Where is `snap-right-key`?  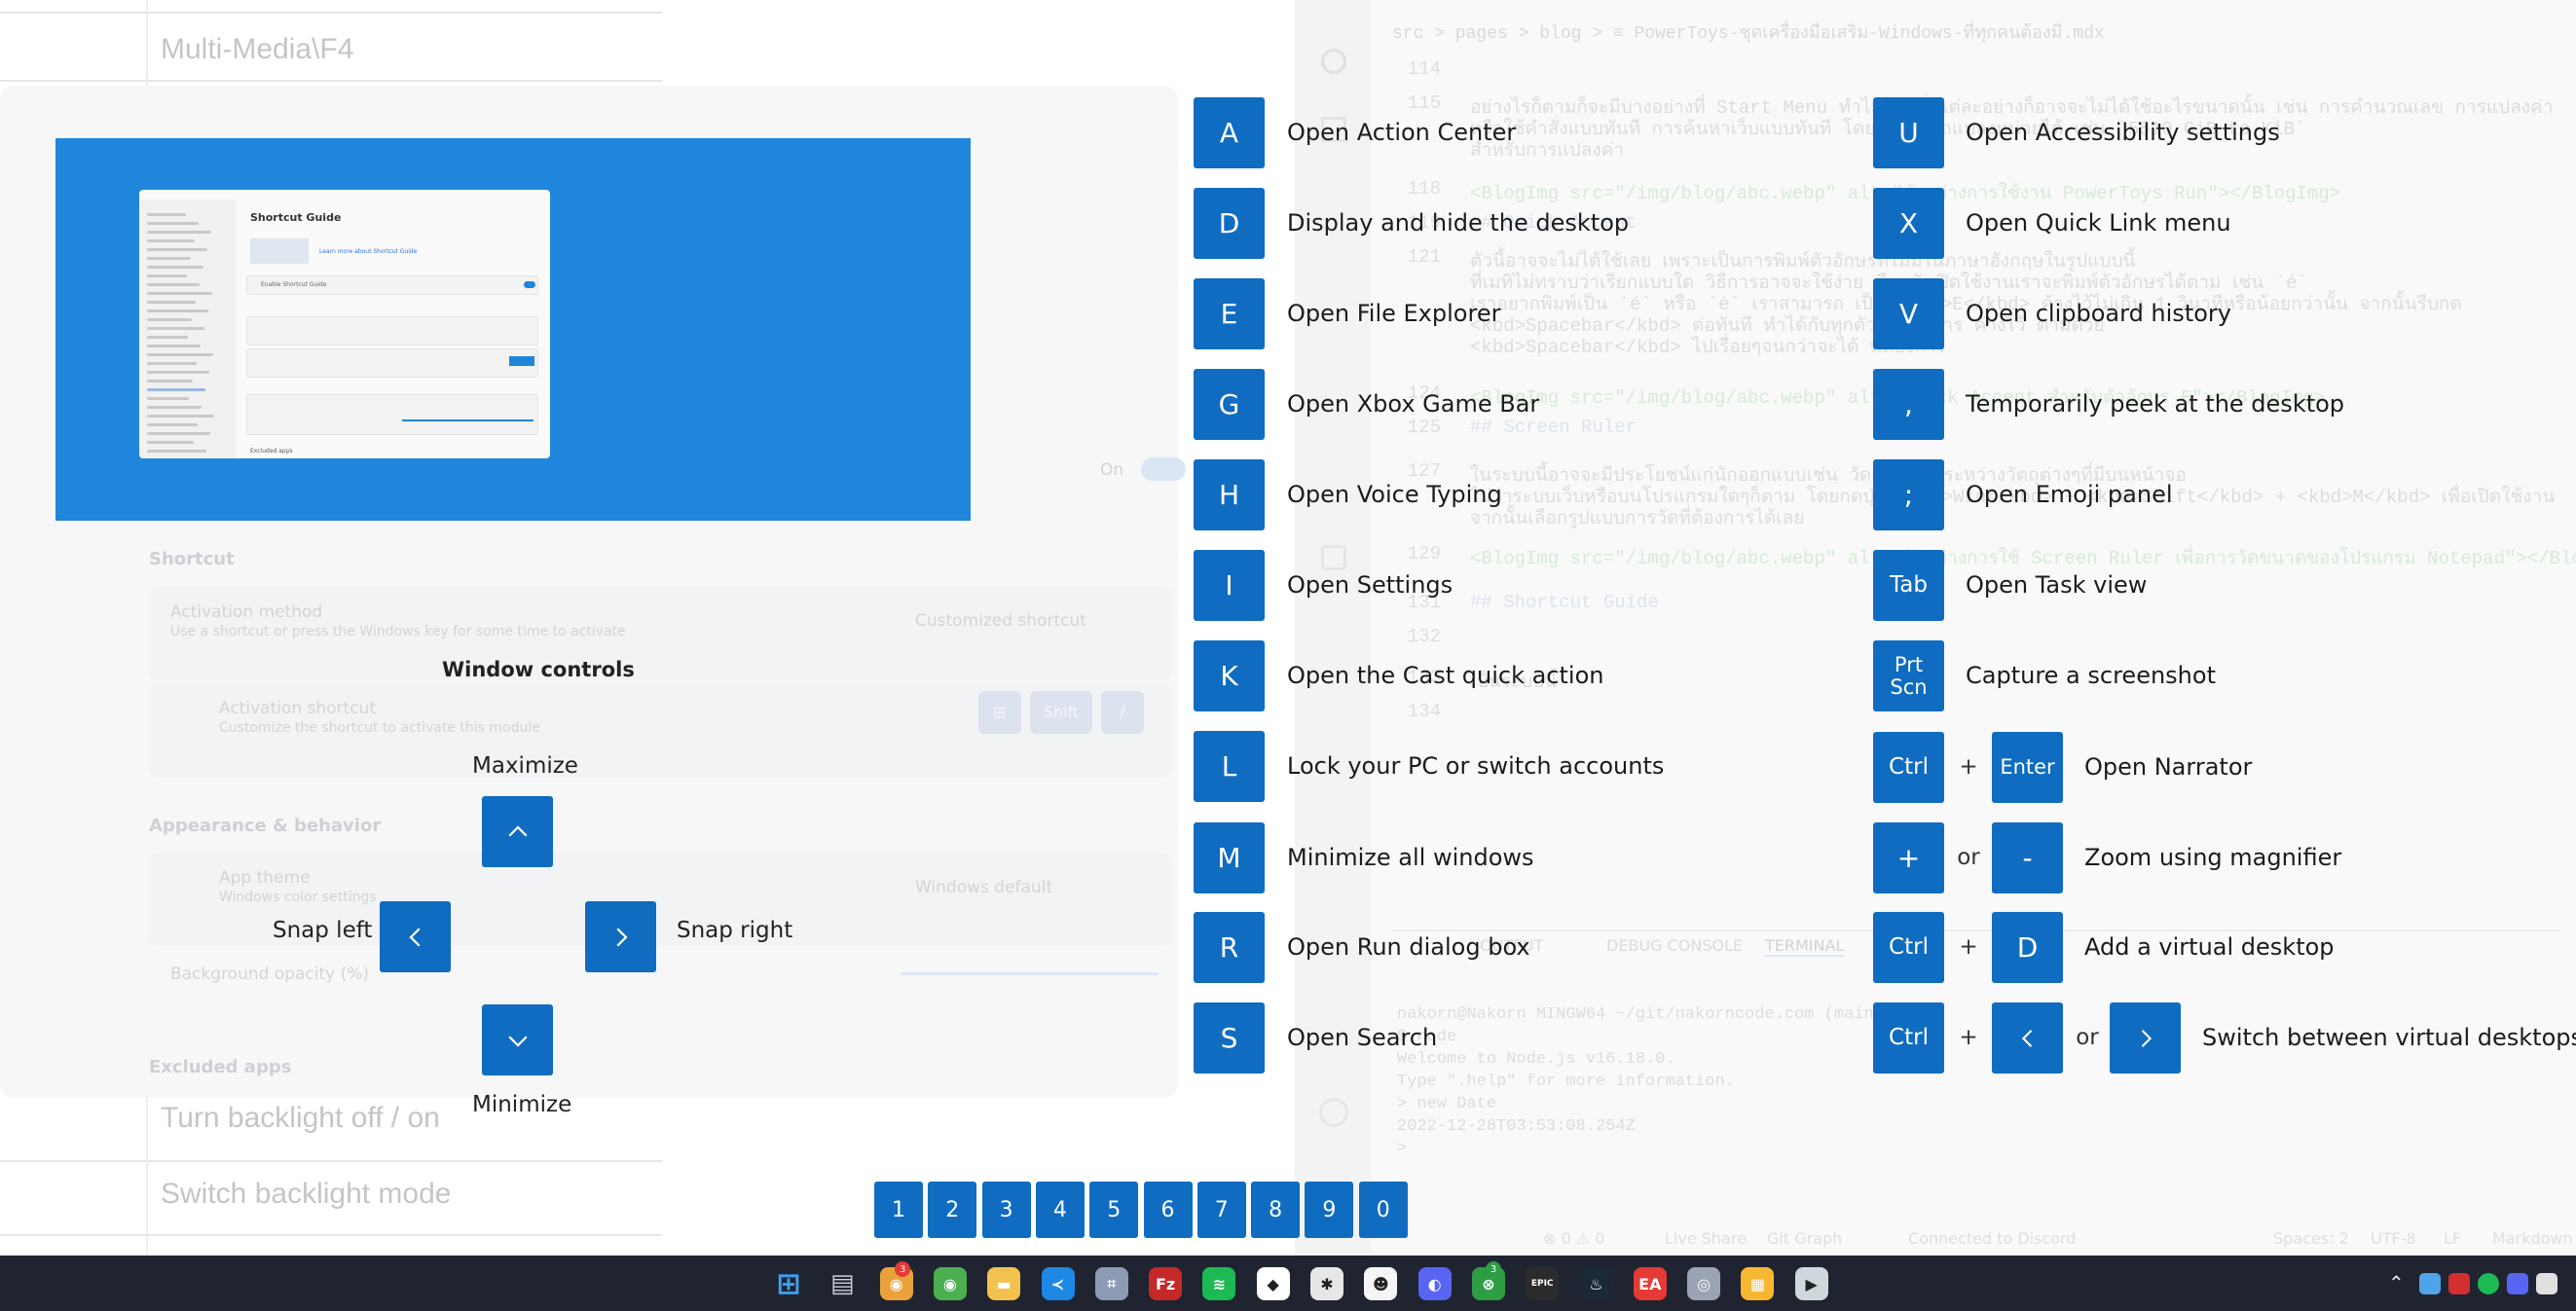 snap-right-key is located at coordinates (620, 936).